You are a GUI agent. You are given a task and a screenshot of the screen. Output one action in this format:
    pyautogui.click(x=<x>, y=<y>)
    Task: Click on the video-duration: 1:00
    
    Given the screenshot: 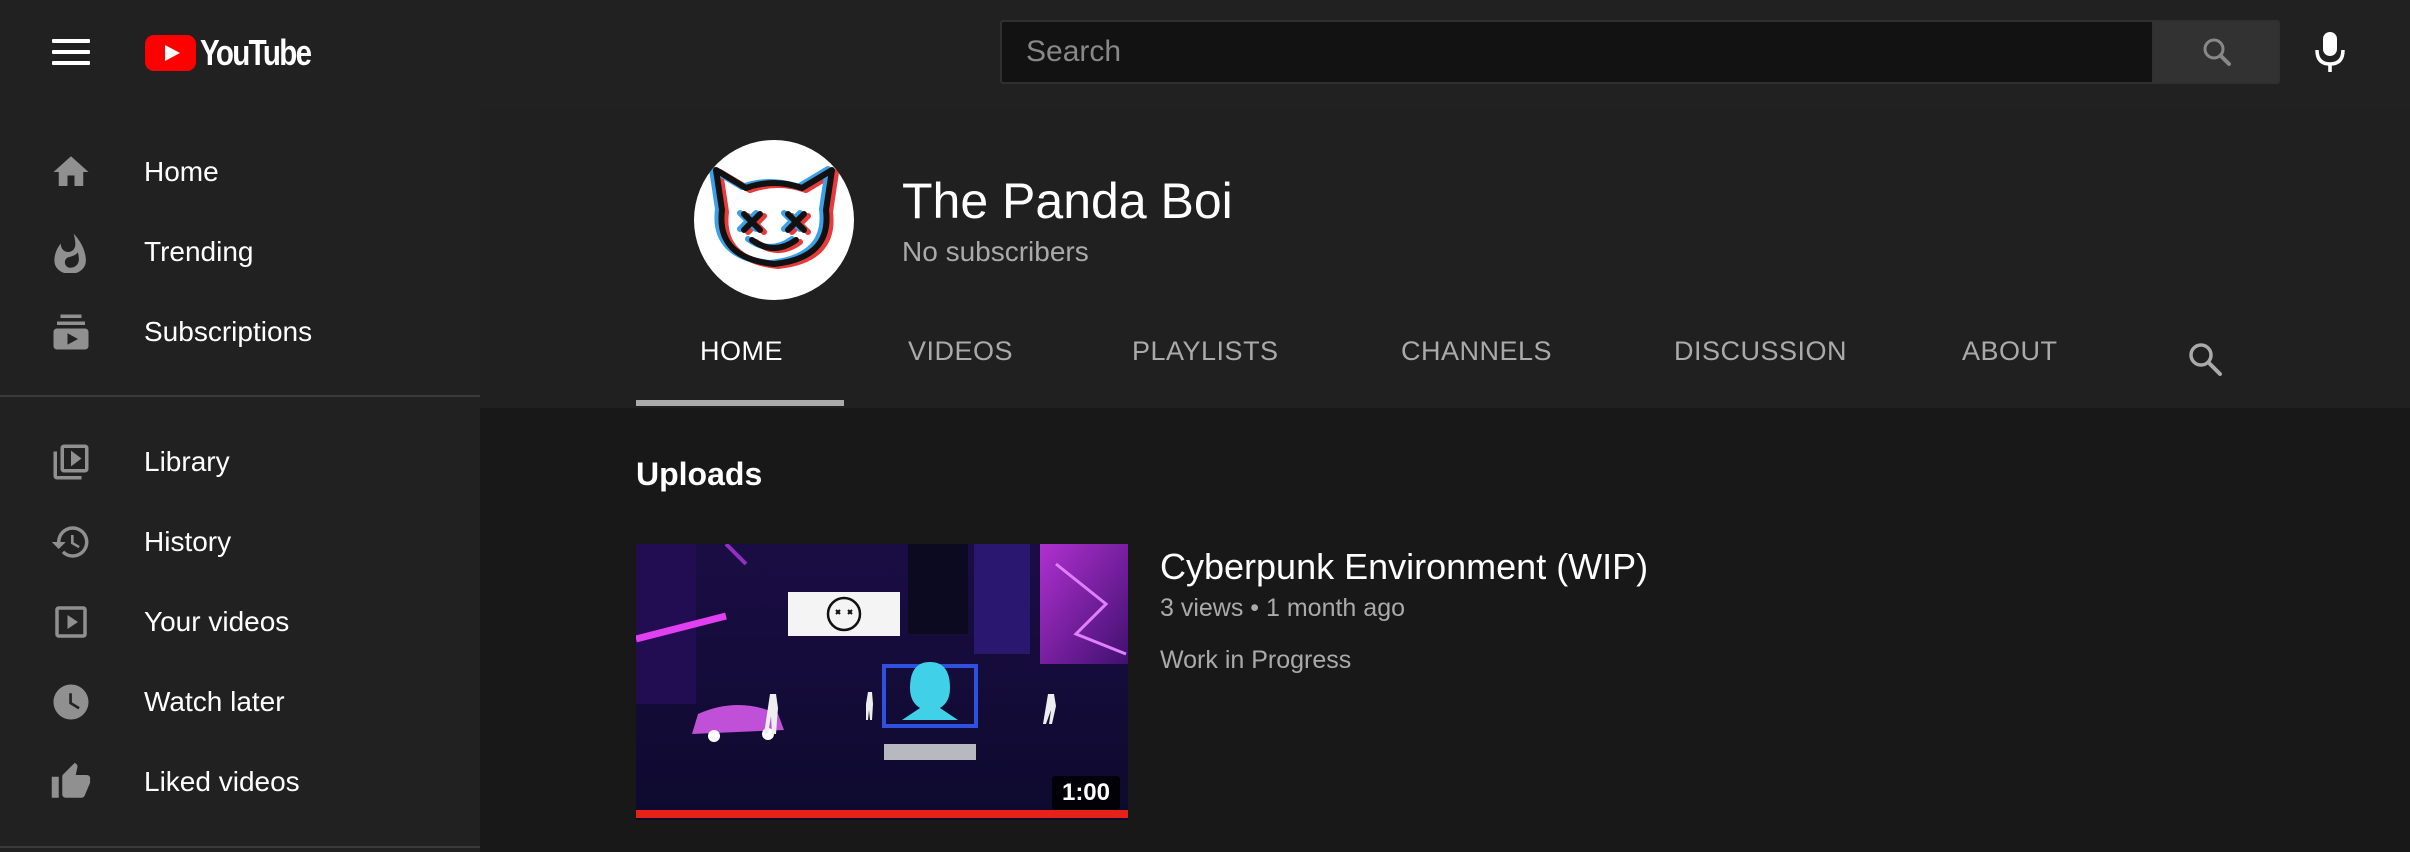 What is the action you would take?
    pyautogui.click(x=1086, y=793)
    